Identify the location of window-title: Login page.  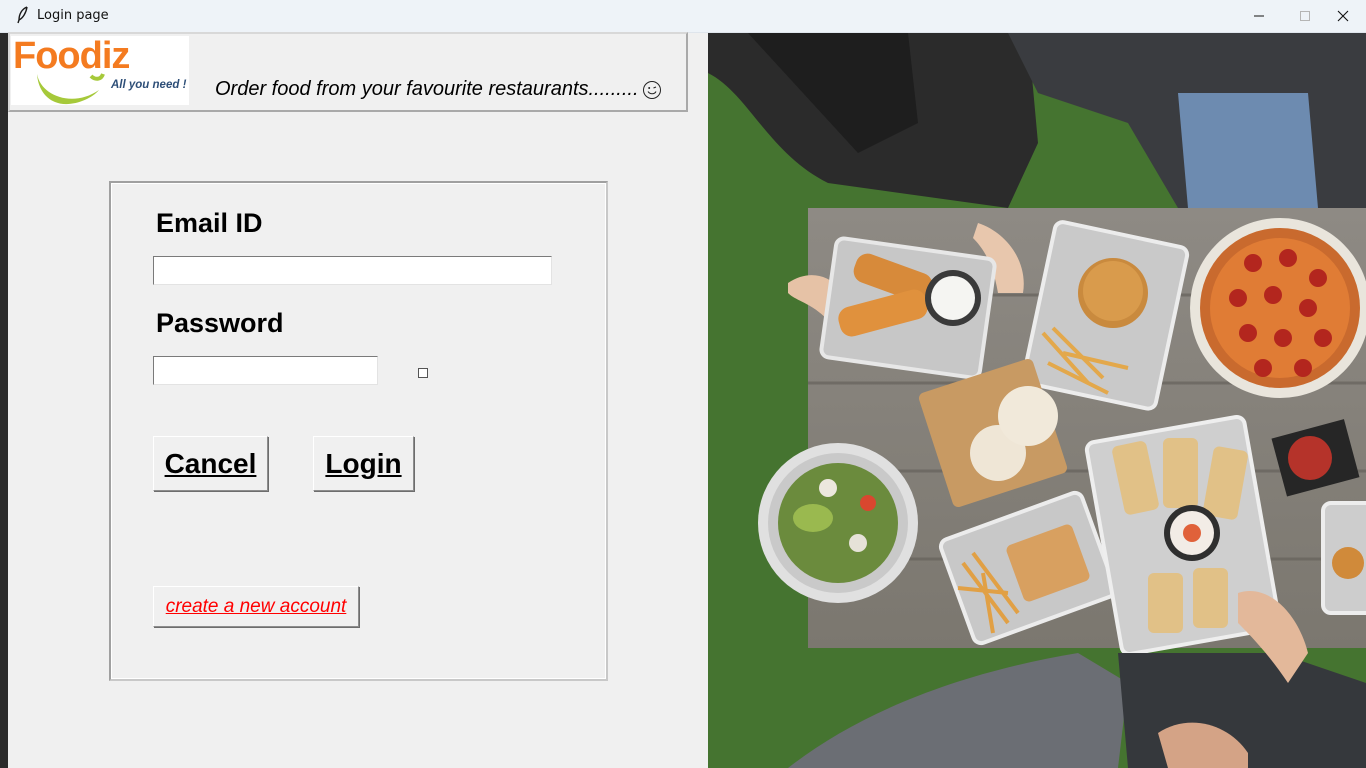
(73, 15).